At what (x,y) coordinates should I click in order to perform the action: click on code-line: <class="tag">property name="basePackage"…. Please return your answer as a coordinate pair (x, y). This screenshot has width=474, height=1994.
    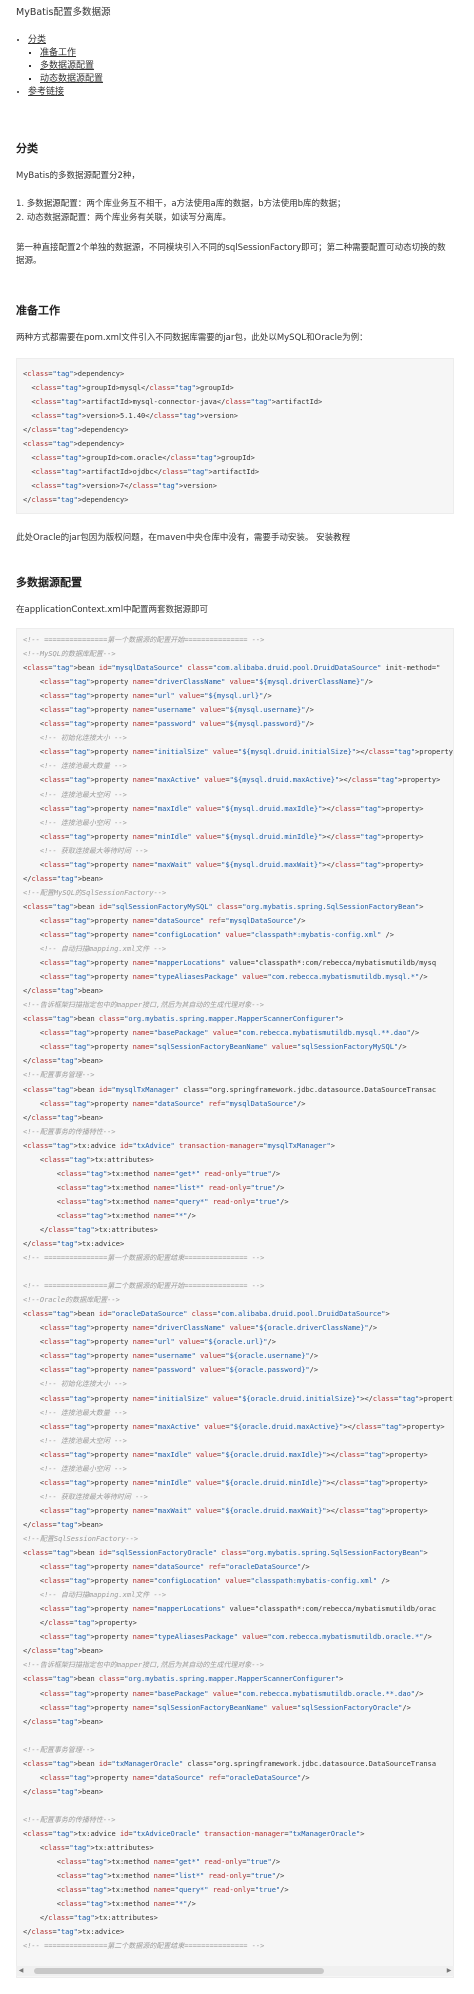
    Looking at the image, I should click on (221, 1033).